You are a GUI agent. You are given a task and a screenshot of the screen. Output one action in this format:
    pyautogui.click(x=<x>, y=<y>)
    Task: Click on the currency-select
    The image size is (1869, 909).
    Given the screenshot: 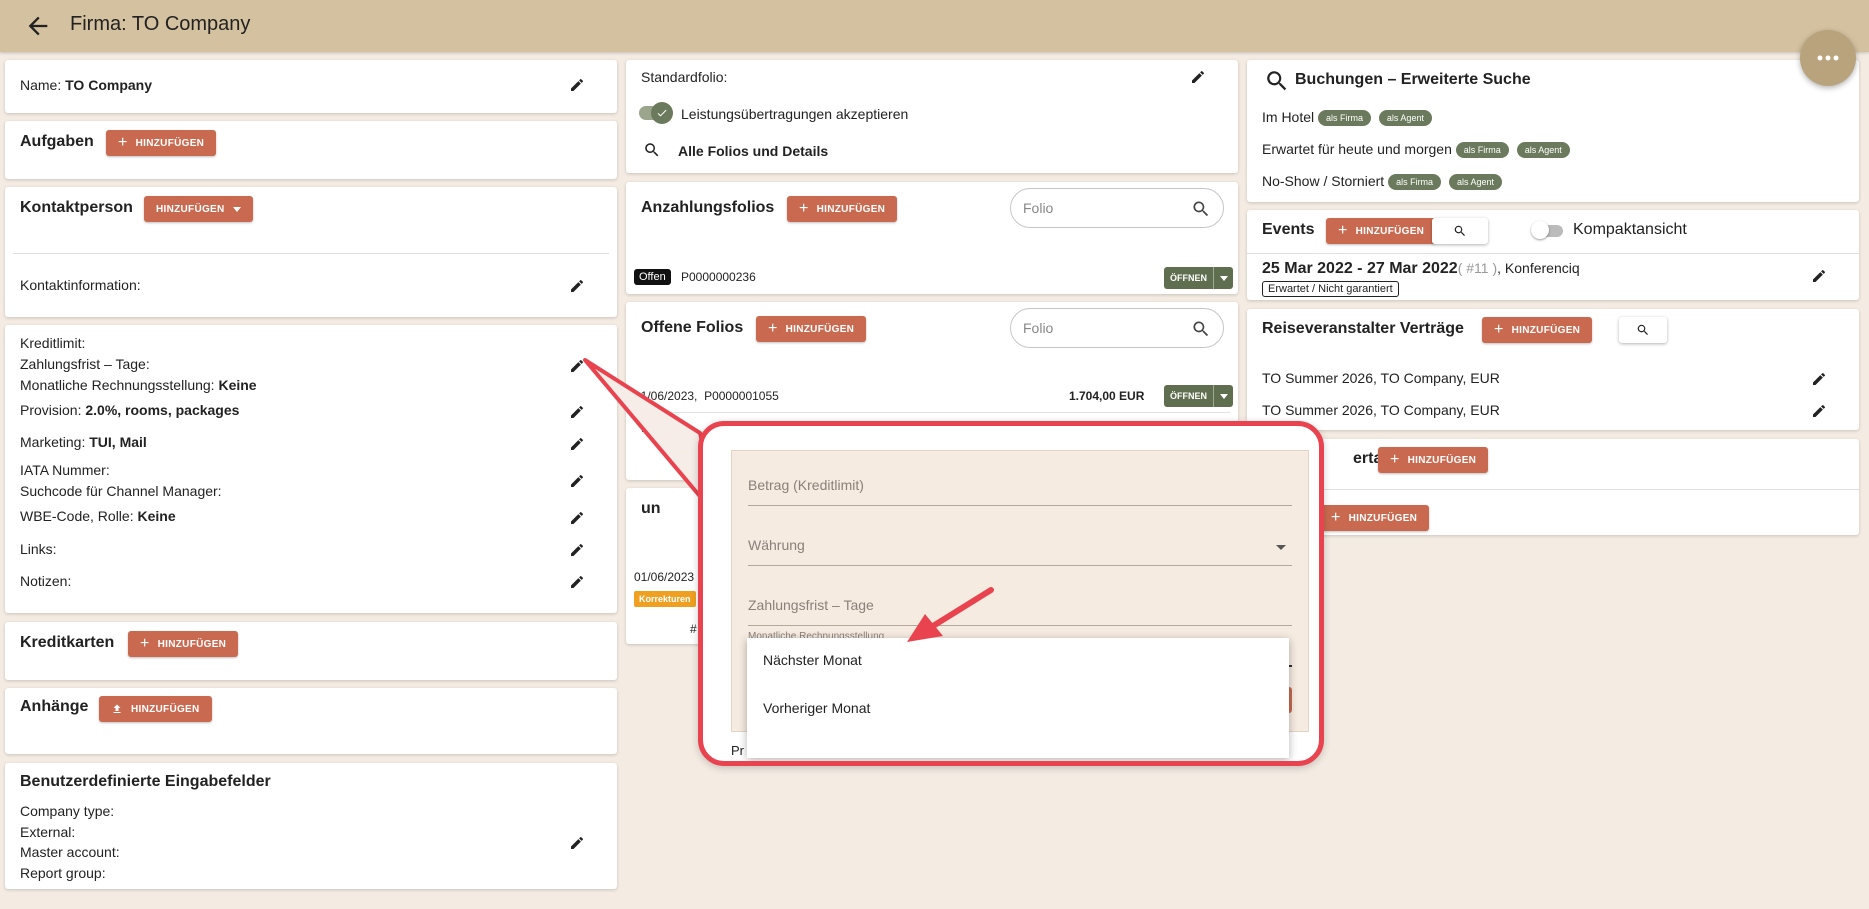 What is the action you would take?
    pyautogui.click(x=1020, y=565)
    